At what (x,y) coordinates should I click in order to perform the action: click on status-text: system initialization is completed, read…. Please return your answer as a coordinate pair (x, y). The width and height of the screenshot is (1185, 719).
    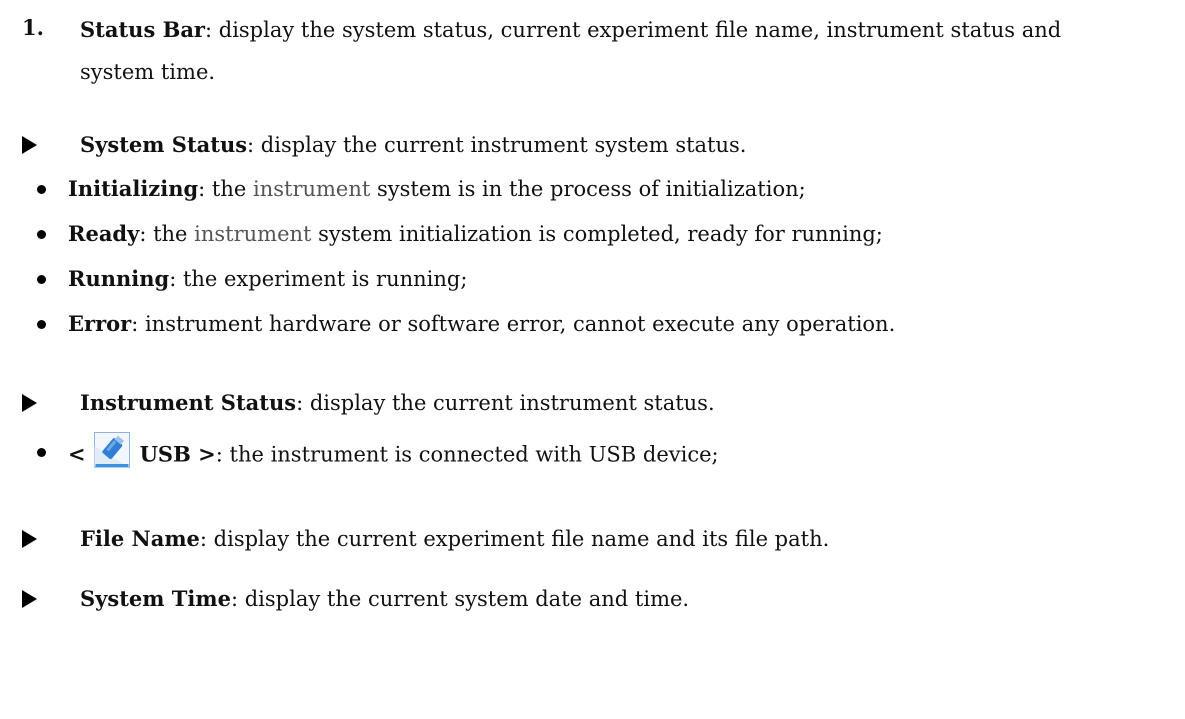
    Looking at the image, I should click on (597, 234).